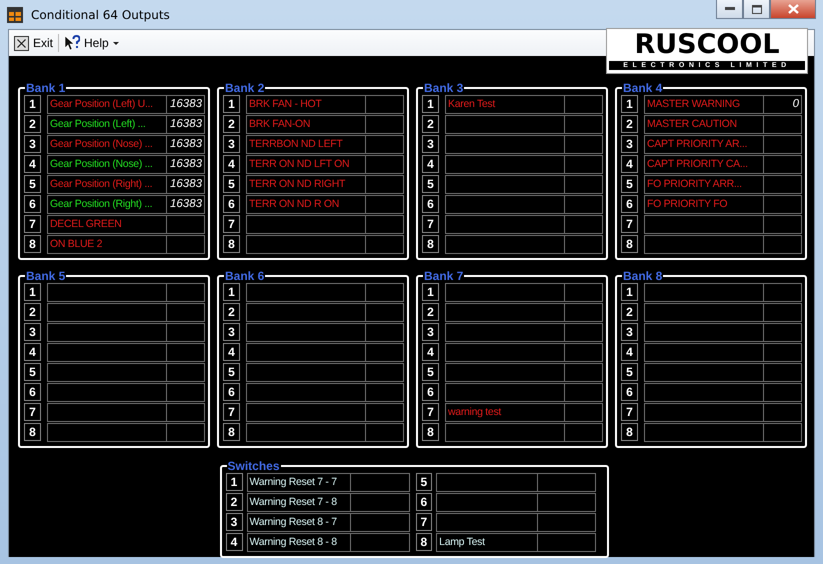 The height and width of the screenshot is (564, 823). I want to click on output-name-field: DECEL GREEN, so click(107, 224).